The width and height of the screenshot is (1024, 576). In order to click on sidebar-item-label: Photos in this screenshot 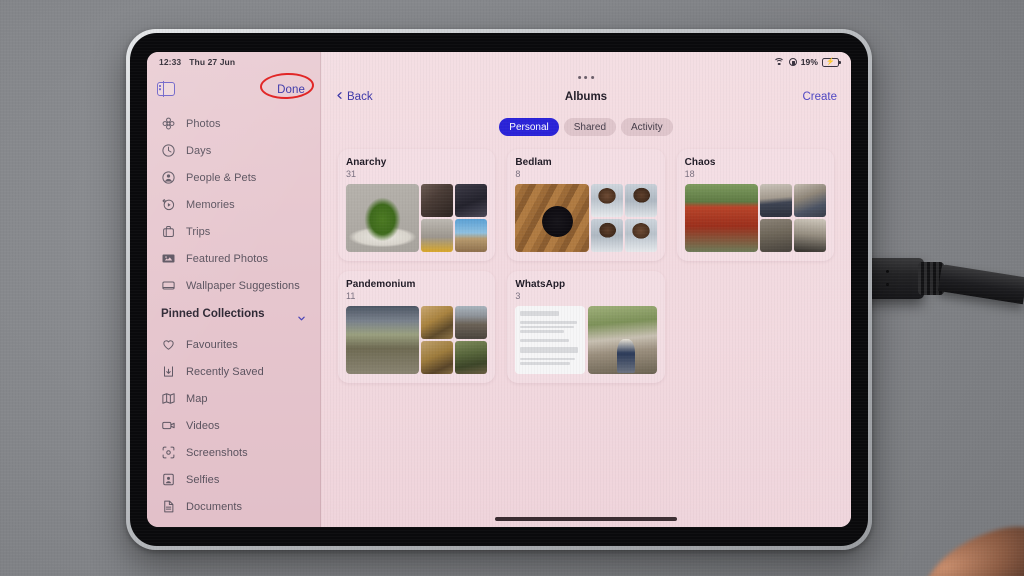, I will do `click(203, 123)`.